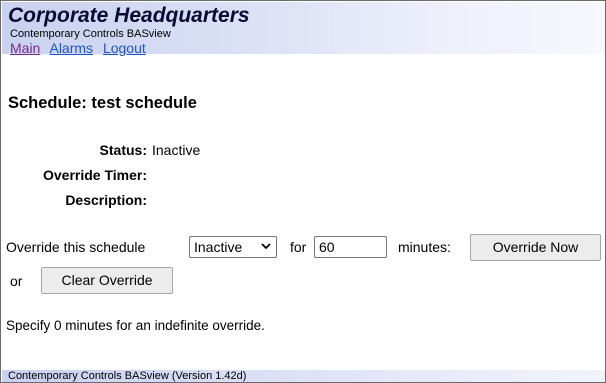  Describe the element at coordinates (71, 48) in the screenshot. I see `nav-link-alarms: Alarms` at that location.